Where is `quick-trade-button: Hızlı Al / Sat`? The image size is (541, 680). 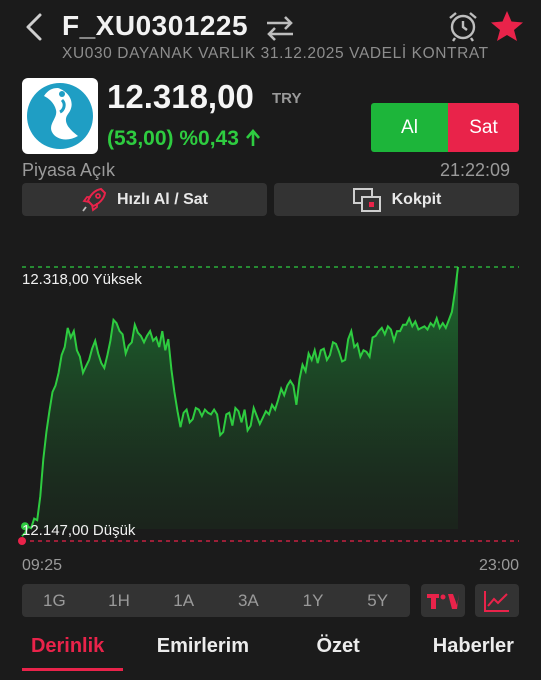 quick-trade-button: Hızlı Al / Sat is located at coordinates (144, 199).